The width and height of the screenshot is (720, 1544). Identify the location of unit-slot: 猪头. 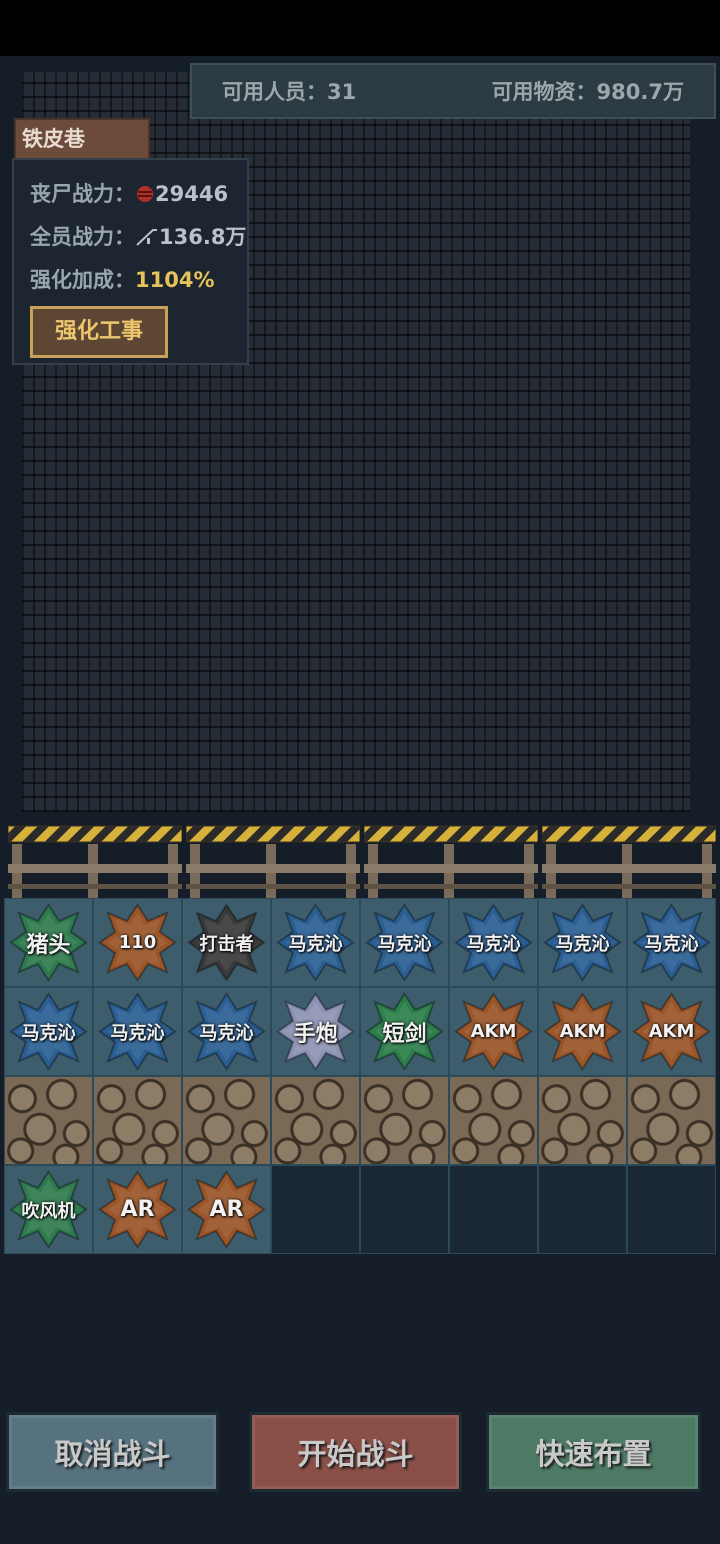
(48, 942).